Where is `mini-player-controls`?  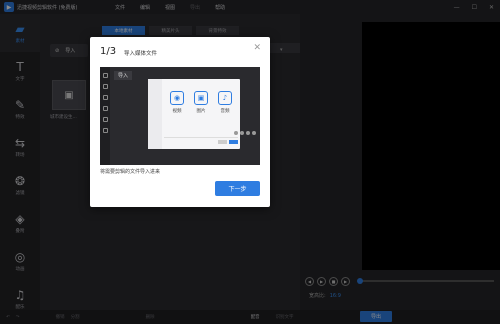 mini-player-controls is located at coordinates (245, 133).